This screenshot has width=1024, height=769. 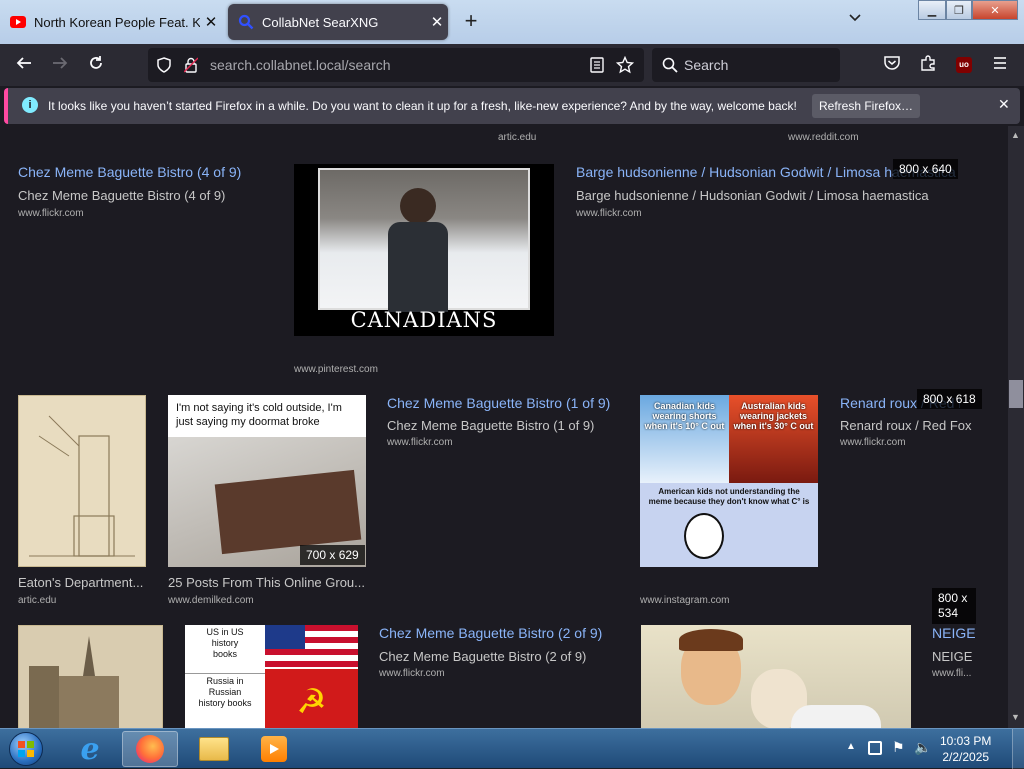 I want to click on youtube-icon, so click(x=18, y=22).